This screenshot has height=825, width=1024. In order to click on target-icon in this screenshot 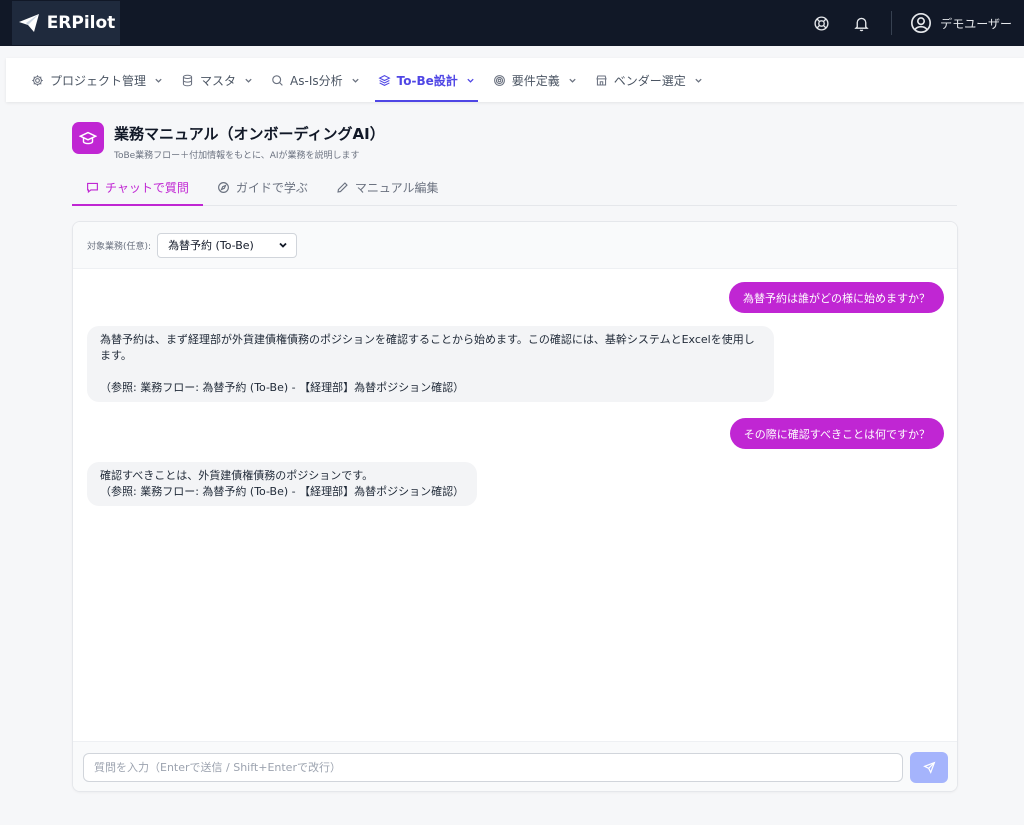, I will do `click(499, 80)`.